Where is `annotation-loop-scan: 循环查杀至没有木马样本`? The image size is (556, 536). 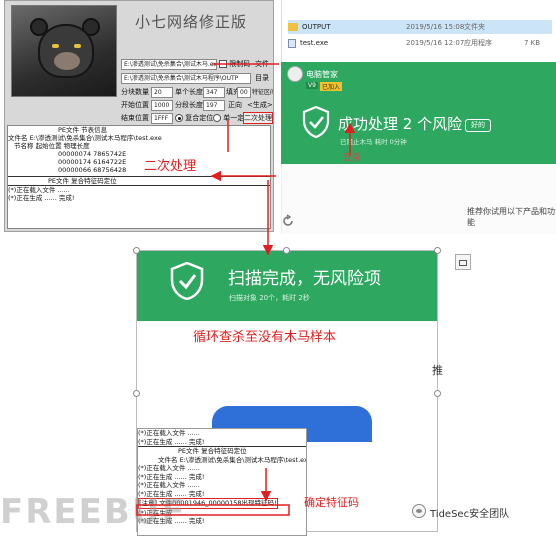
annotation-loop-scan: 循环查杀至没有木马样本 is located at coordinates (265, 337).